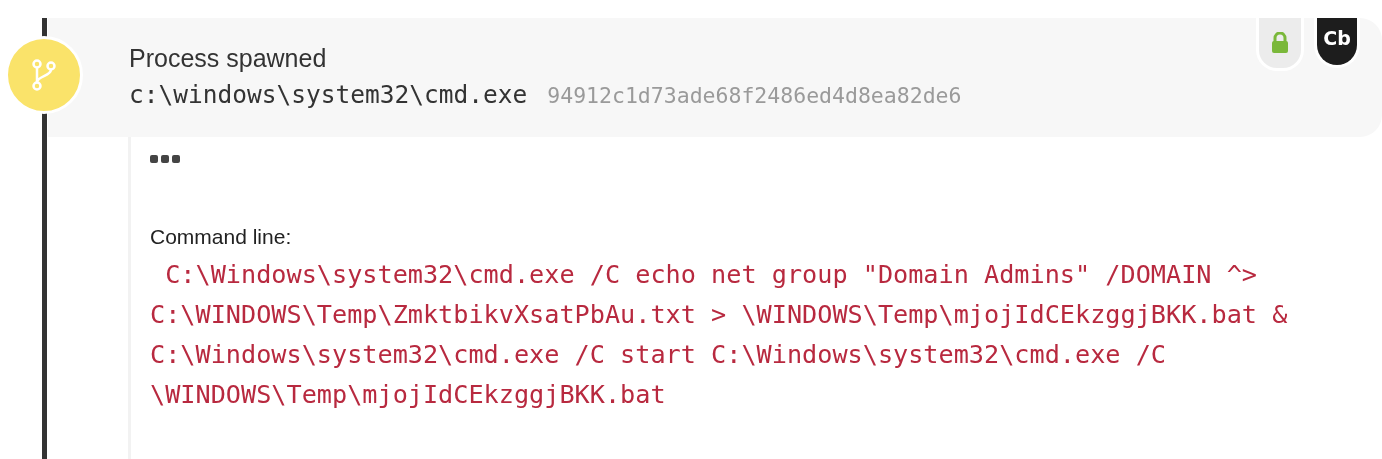 The image size is (1382, 459). What do you see at coordinates (754, 95) in the screenshot?
I see `process-hash: 94912c1d73ade68f2486ed4d8ea82de6` at bounding box center [754, 95].